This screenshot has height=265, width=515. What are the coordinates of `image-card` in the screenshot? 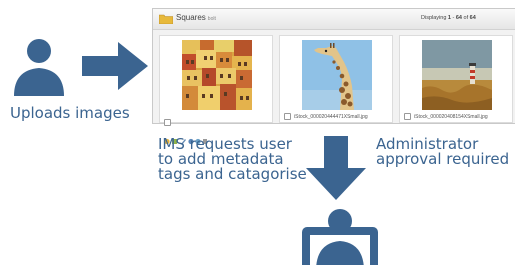 It's located at (216, 90).